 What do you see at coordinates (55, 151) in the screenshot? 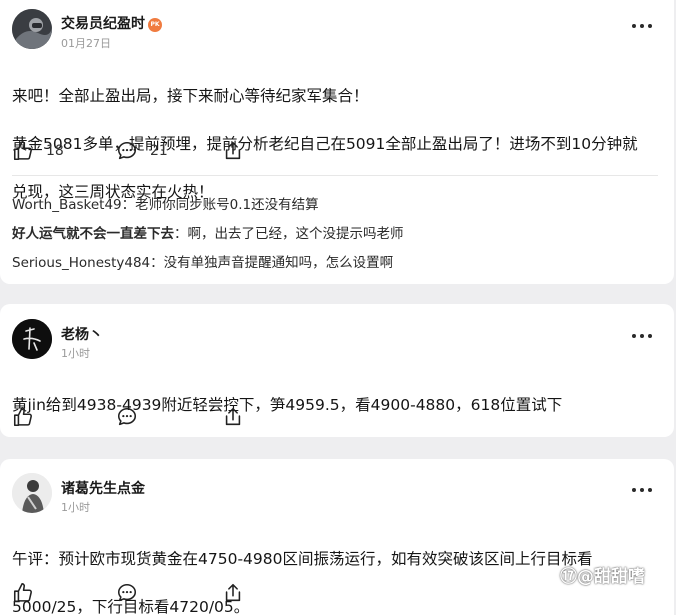
I see `like-count: 18` at bounding box center [55, 151].